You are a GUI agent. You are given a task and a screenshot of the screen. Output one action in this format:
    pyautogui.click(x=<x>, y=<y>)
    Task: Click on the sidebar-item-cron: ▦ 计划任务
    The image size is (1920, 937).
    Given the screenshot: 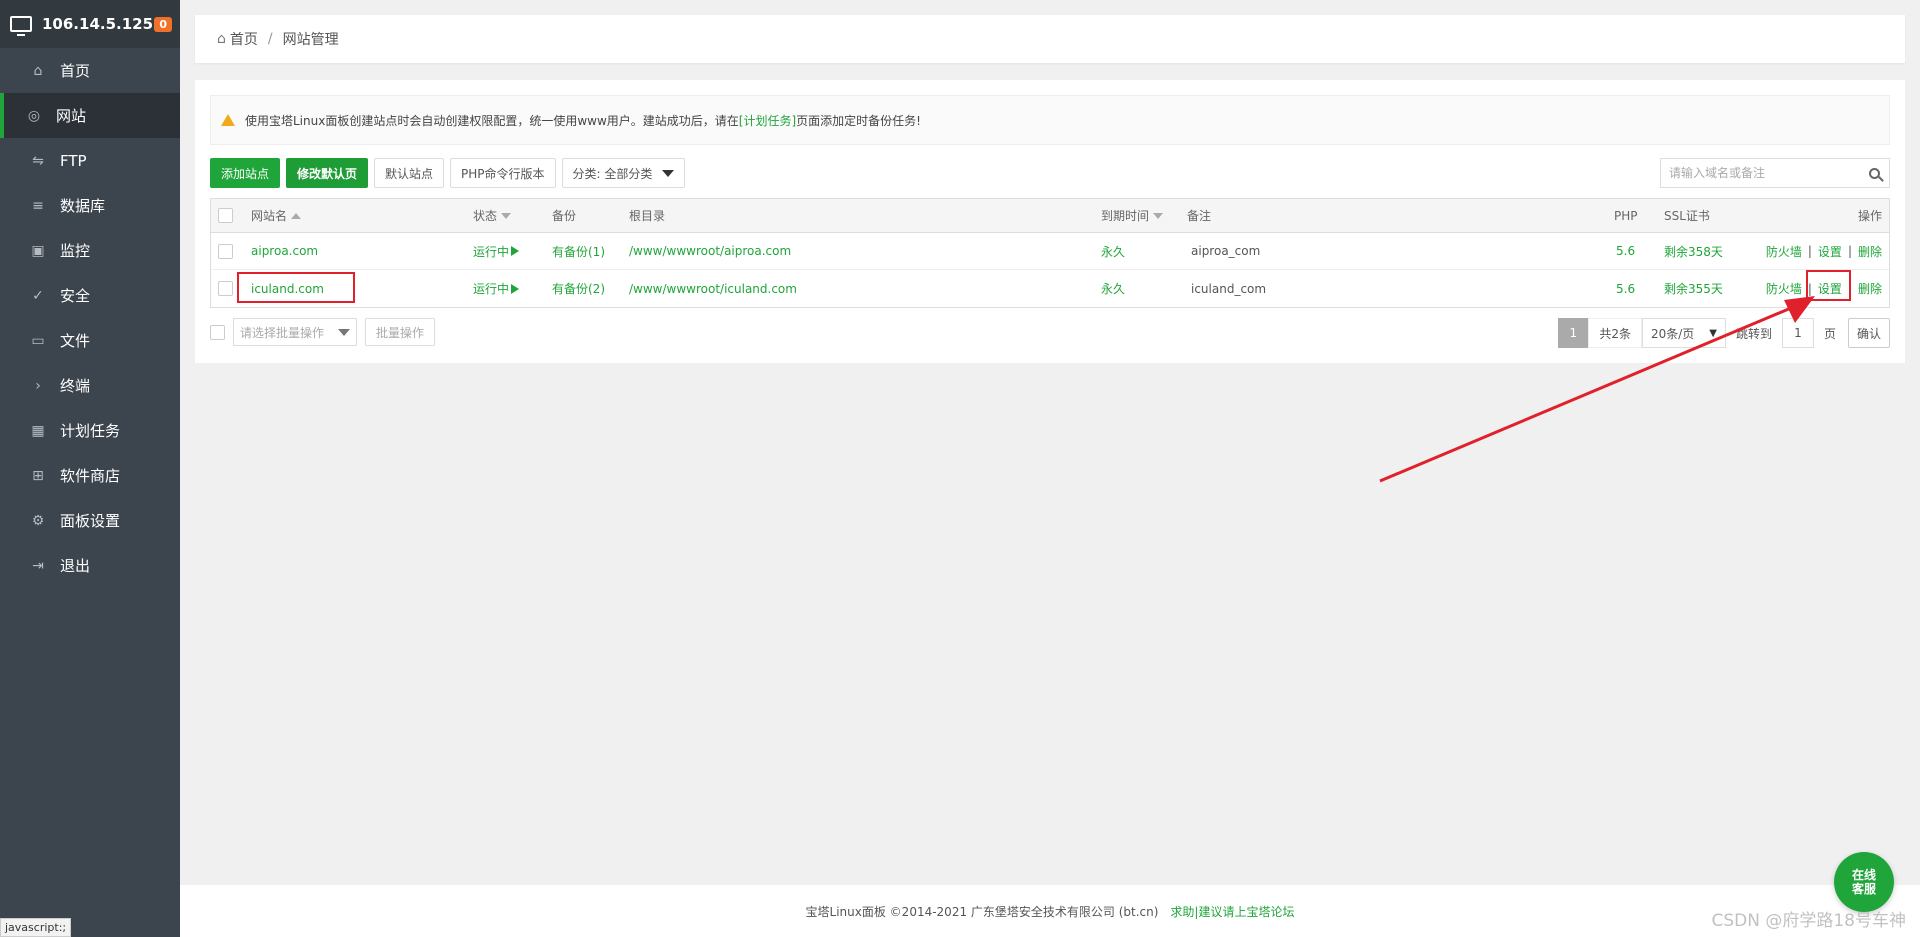 What is the action you would take?
    pyautogui.click(x=90, y=430)
    